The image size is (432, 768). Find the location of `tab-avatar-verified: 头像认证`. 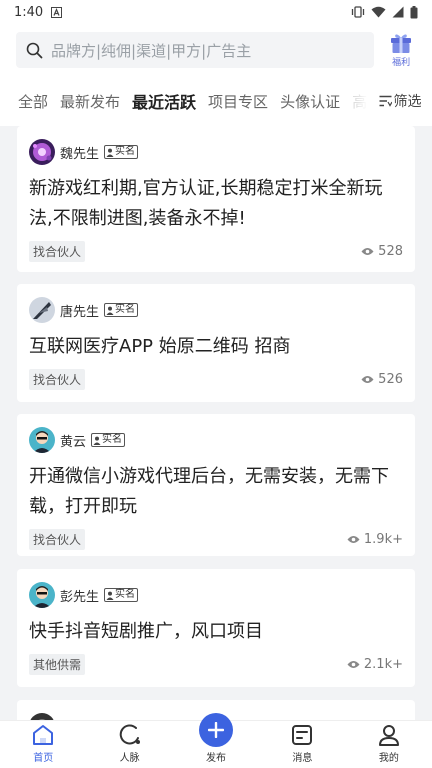

tab-avatar-verified: 头像认证 is located at coordinates (310, 101).